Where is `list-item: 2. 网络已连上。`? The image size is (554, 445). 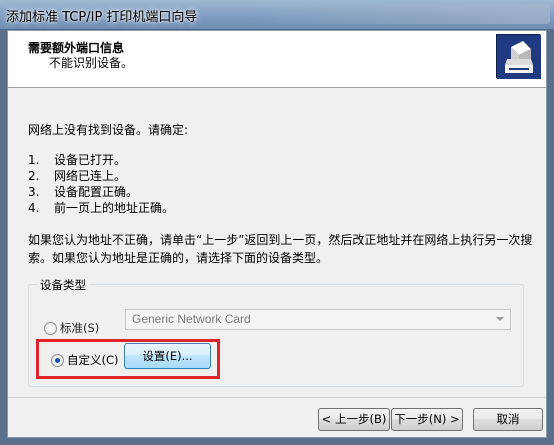 list-item: 2. 网络已连上。 is located at coordinates (101, 175).